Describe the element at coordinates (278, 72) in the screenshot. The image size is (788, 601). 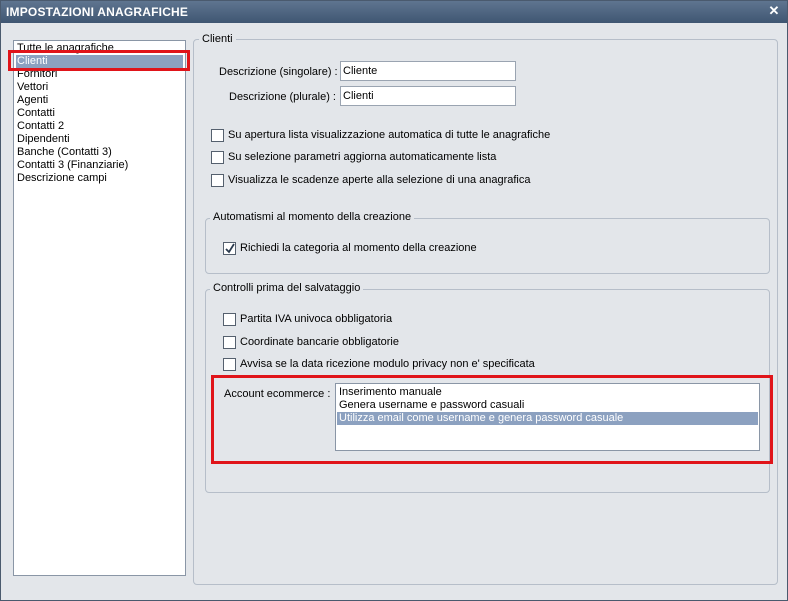
I see `desc-singolare-label: Descrizione (singolare) :` at that location.